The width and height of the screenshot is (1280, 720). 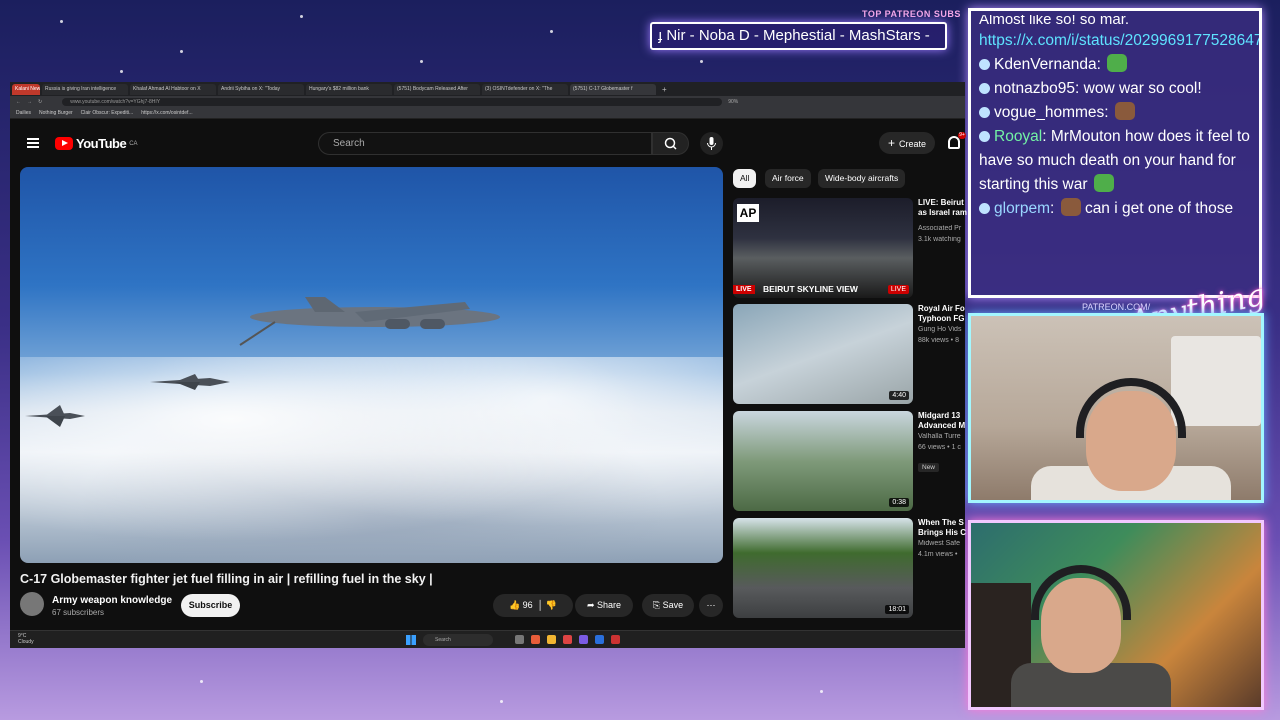 I want to click on thumbs-up-icon: 👍, so click(x=514, y=605).